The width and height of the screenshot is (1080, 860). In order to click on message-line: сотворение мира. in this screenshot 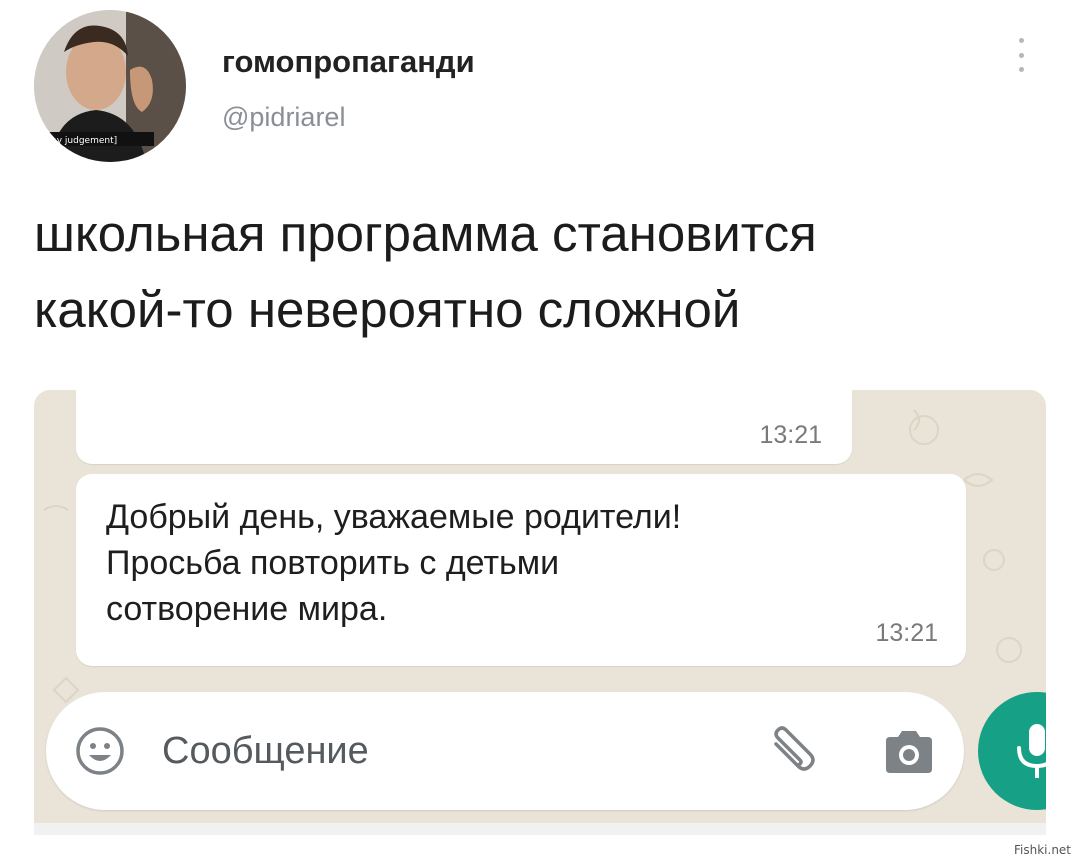, I will do `click(247, 609)`.